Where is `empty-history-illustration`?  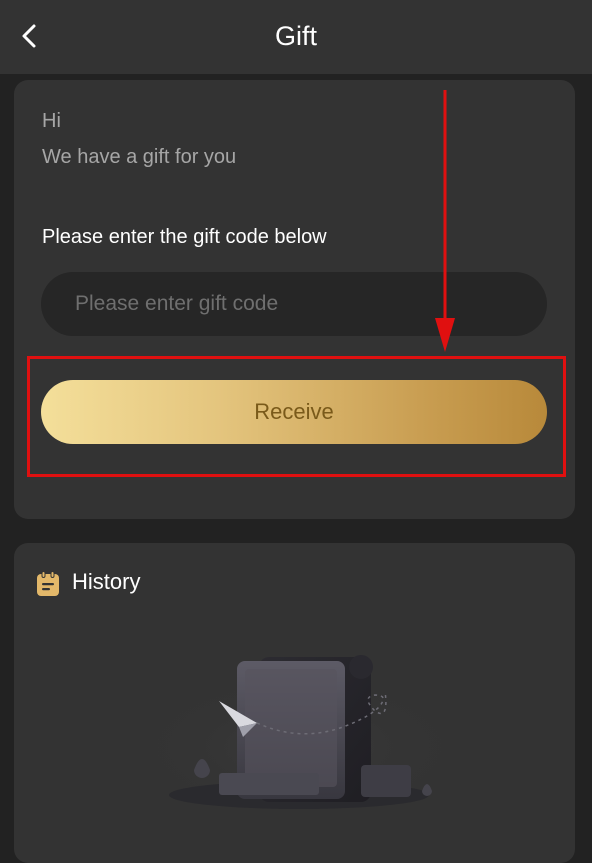
empty-history-illustration is located at coordinates (299, 732).